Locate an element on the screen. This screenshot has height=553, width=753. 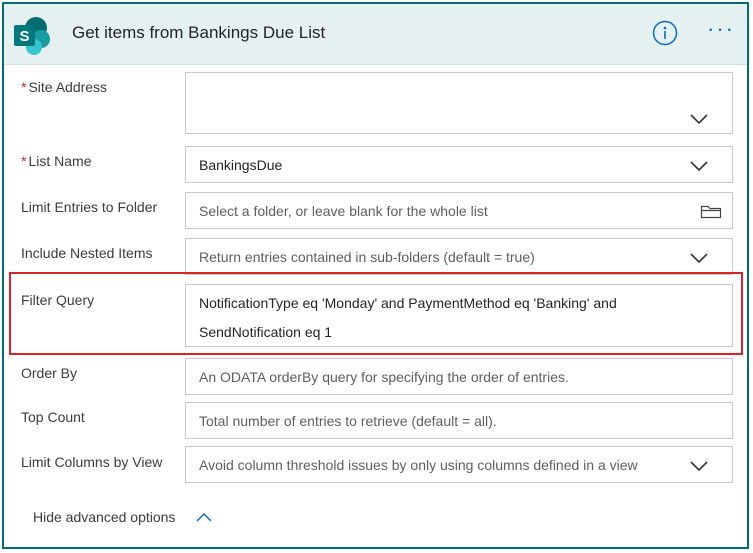
info-icon is located at coordinates (665, 33).